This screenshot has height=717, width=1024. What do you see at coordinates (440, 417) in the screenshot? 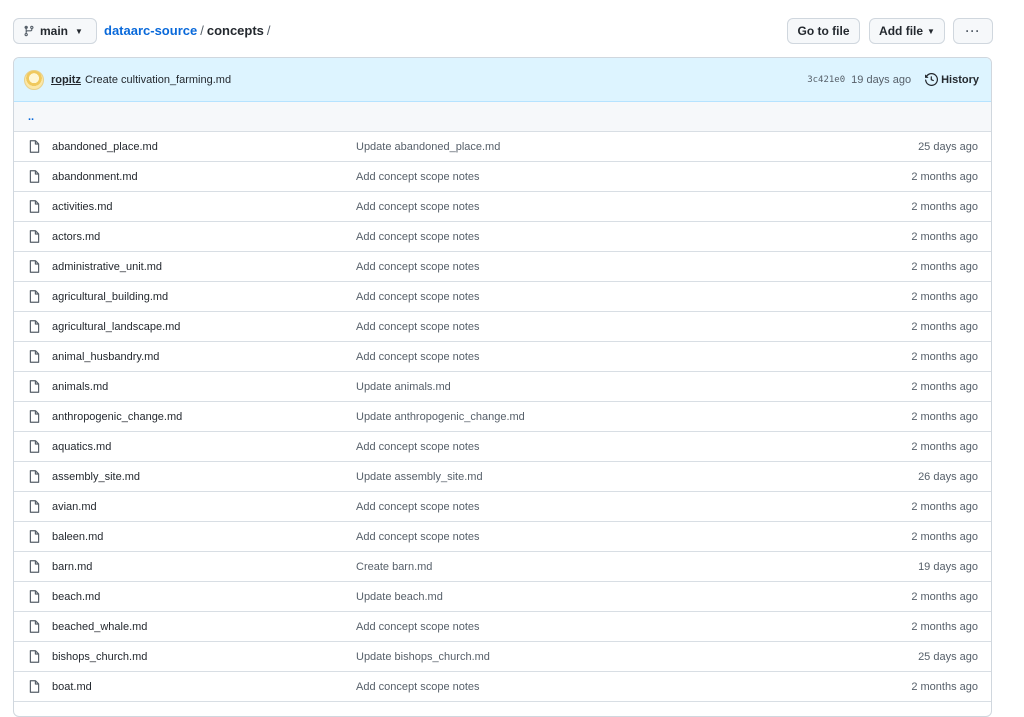
I see `file-commit-message-link: Update anthropogenic_change.md` at bounding box center [440, 417].